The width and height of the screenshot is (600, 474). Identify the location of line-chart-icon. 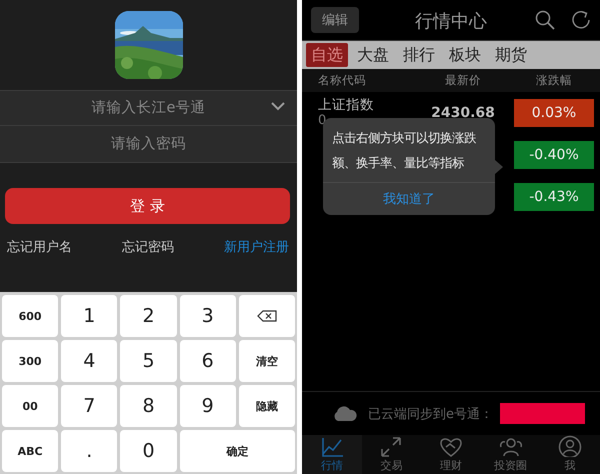
(332, 446).